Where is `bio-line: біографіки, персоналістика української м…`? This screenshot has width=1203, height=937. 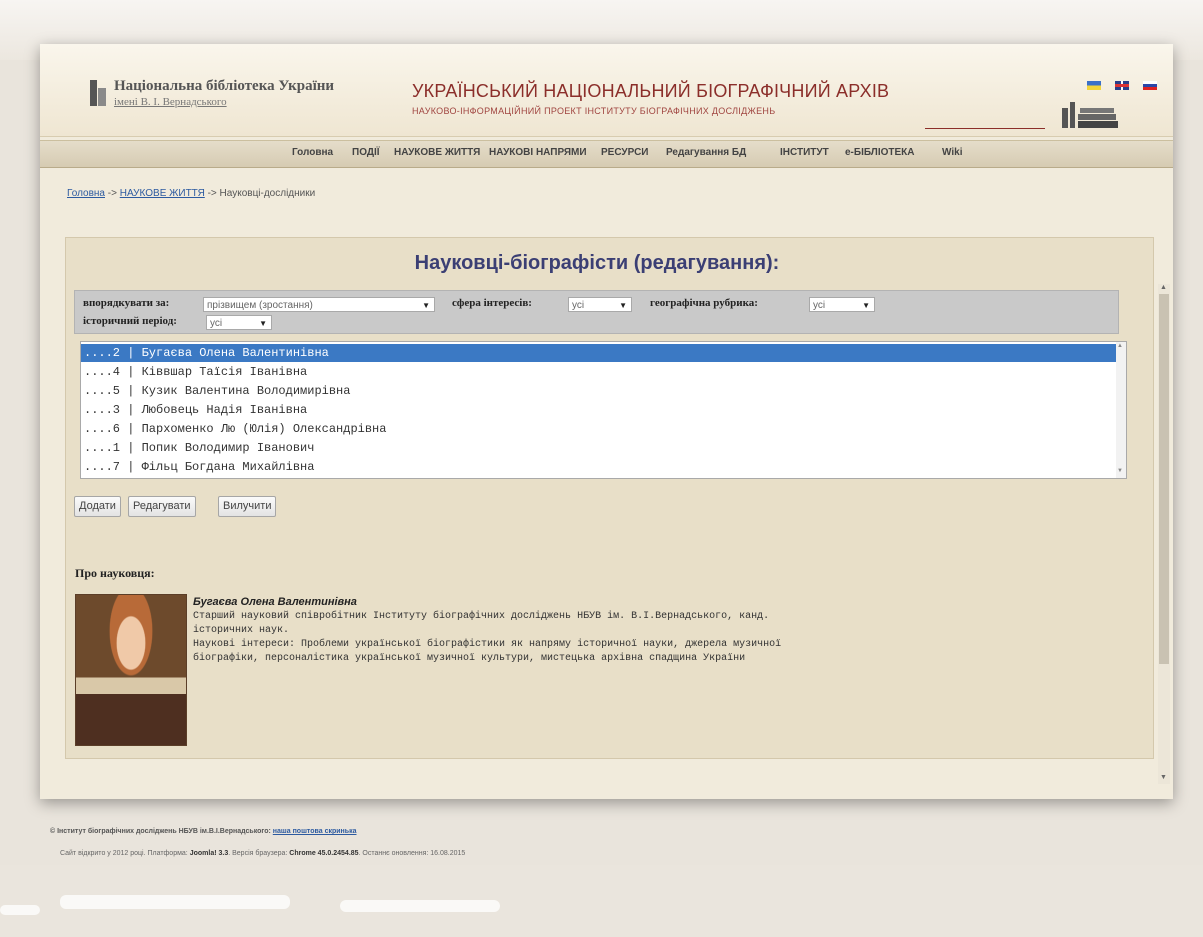 bio-line: біографіки, персоналістика української м… is located at coordinates (469, 658).